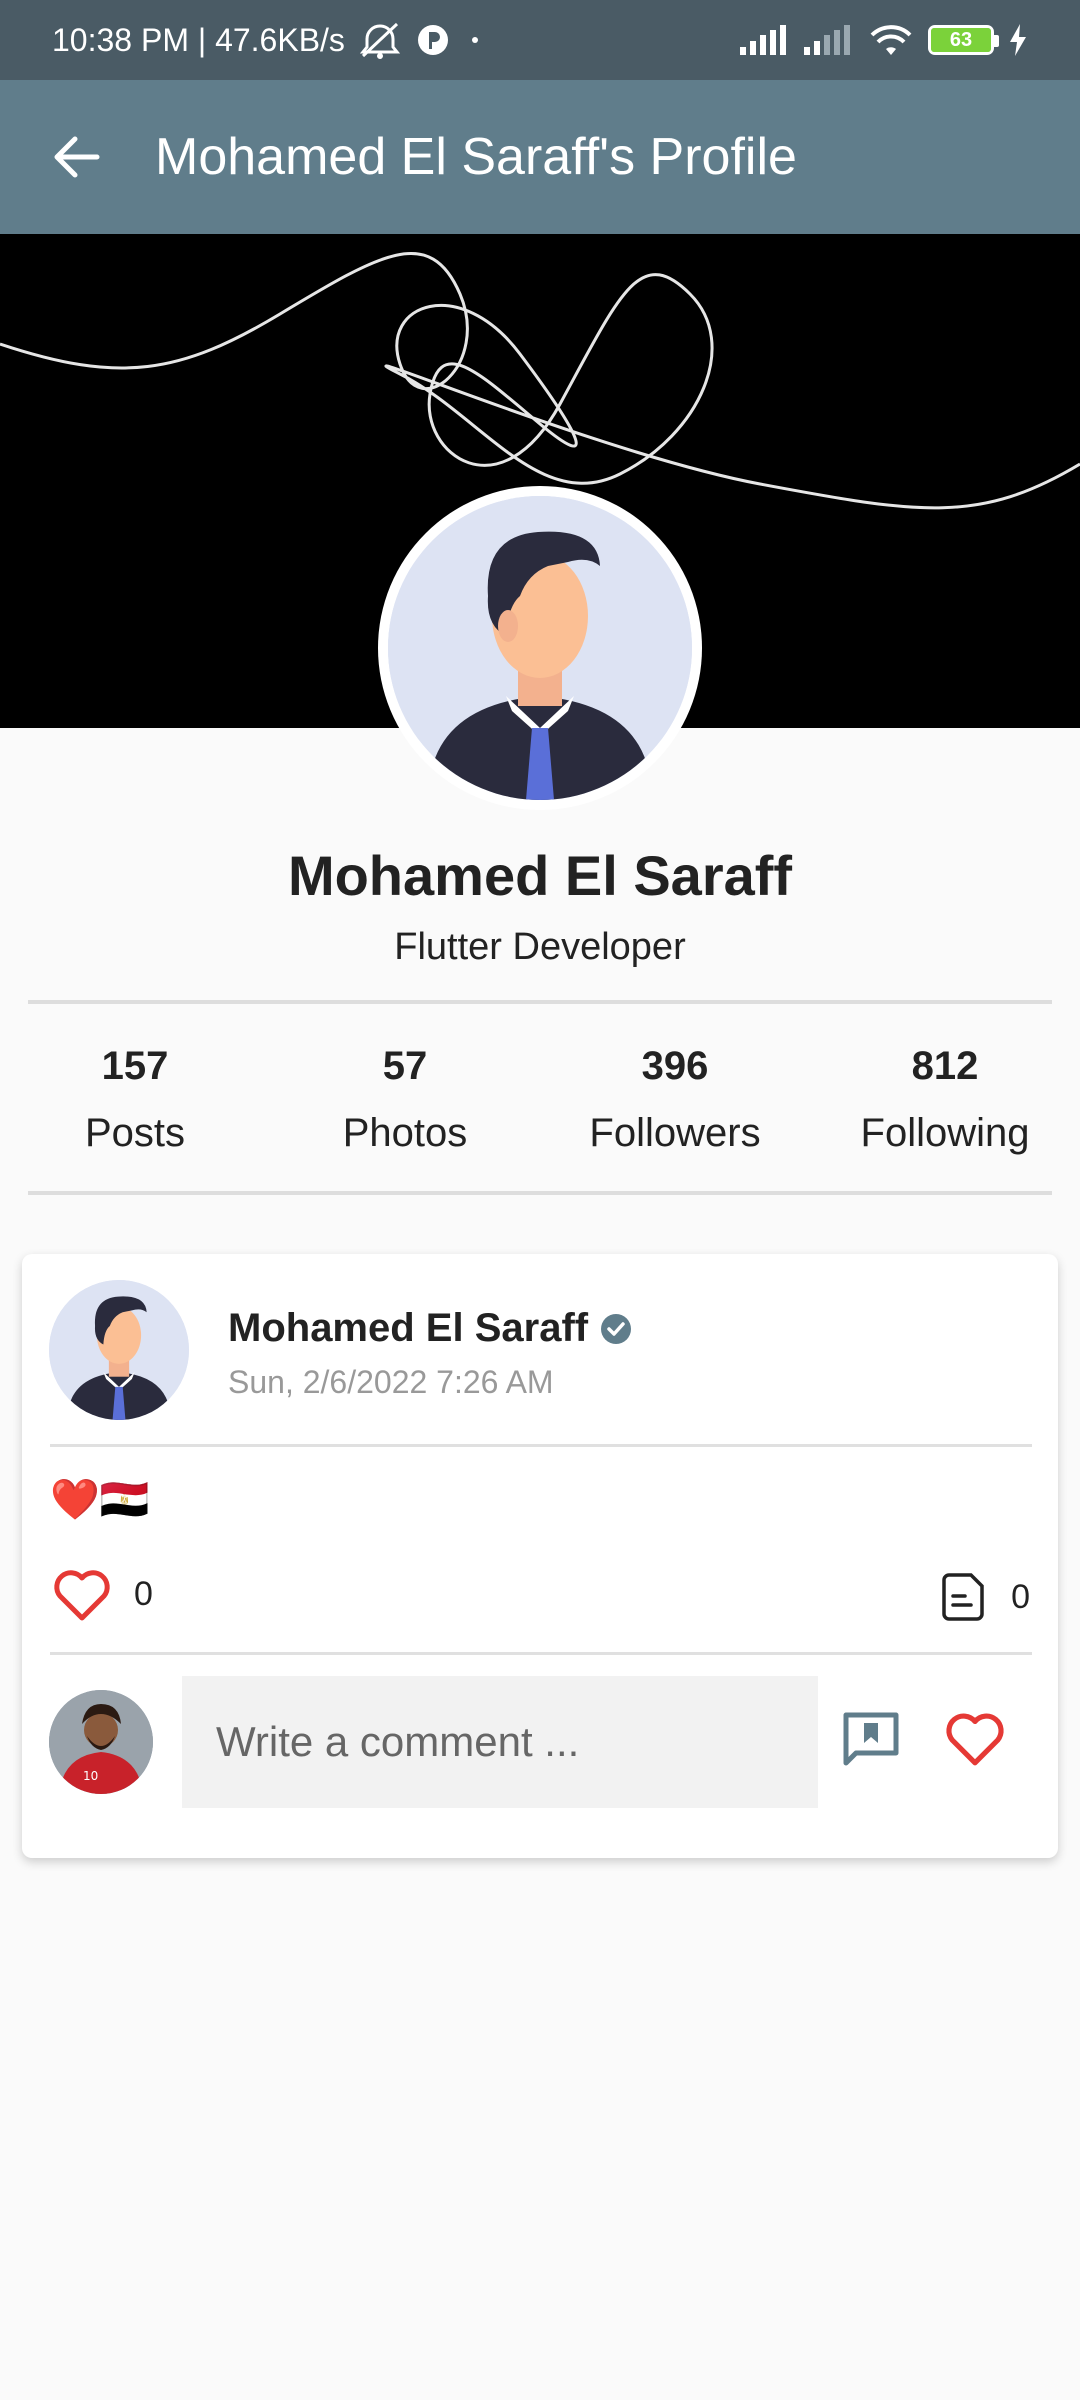 The image size is (1080, 2400). What do you see at coordinates (945, 1066) in the screenshot?
I see `stat-value: 812` at bounding box center [945, 1066].